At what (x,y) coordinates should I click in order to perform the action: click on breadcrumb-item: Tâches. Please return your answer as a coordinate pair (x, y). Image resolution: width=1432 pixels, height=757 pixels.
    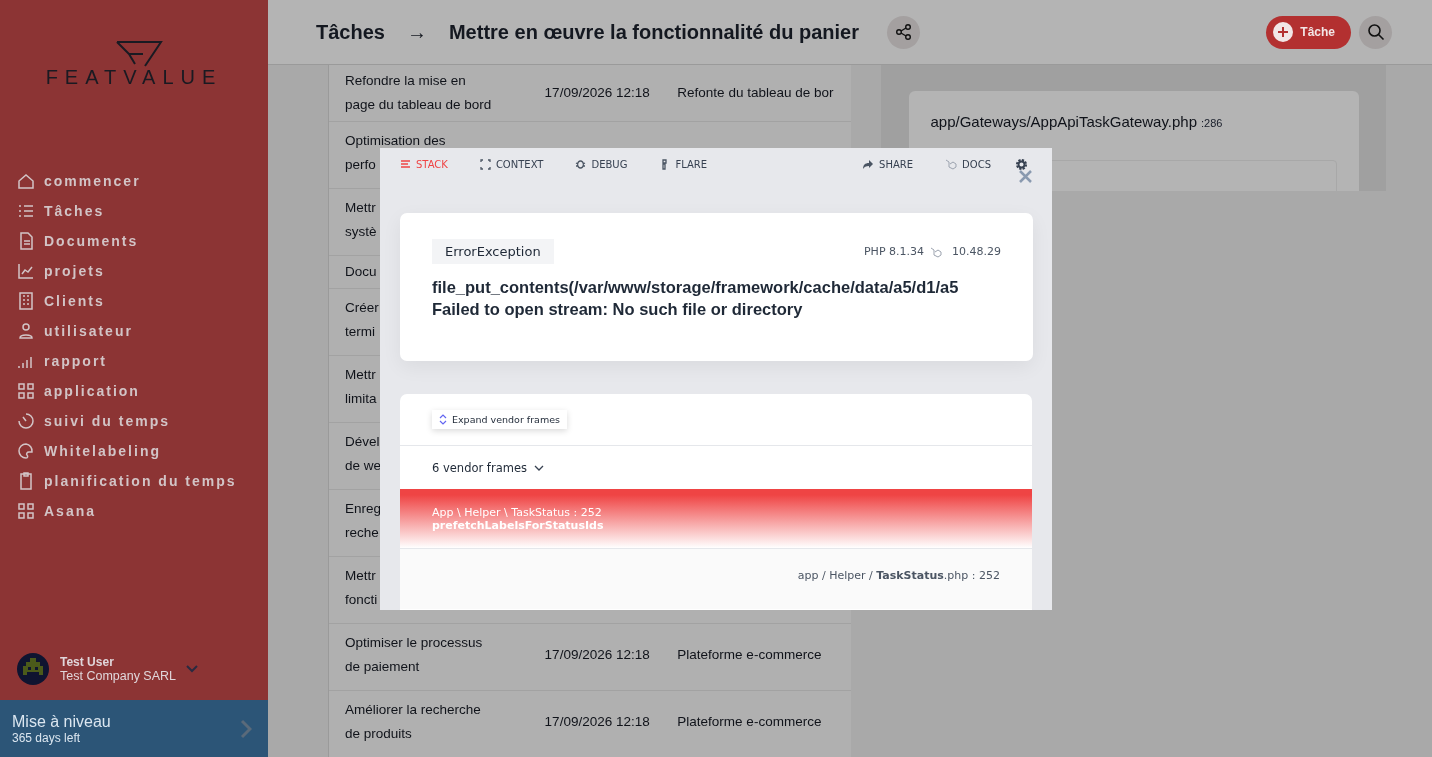
    Looking at the image, I should click on (350, 32).